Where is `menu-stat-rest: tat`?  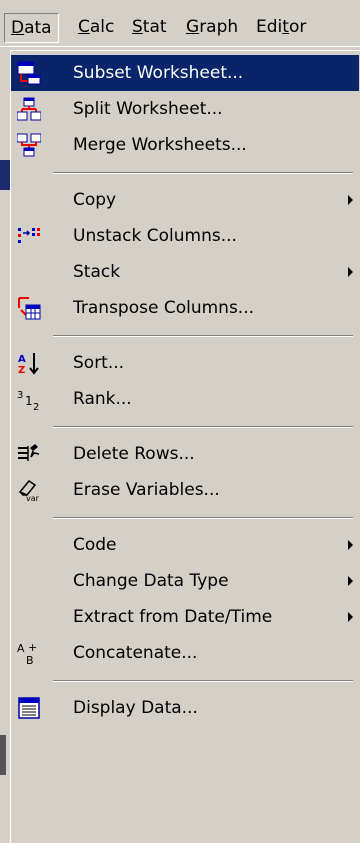 menu-stat-rest: tat is located at coordinates (154, 27).